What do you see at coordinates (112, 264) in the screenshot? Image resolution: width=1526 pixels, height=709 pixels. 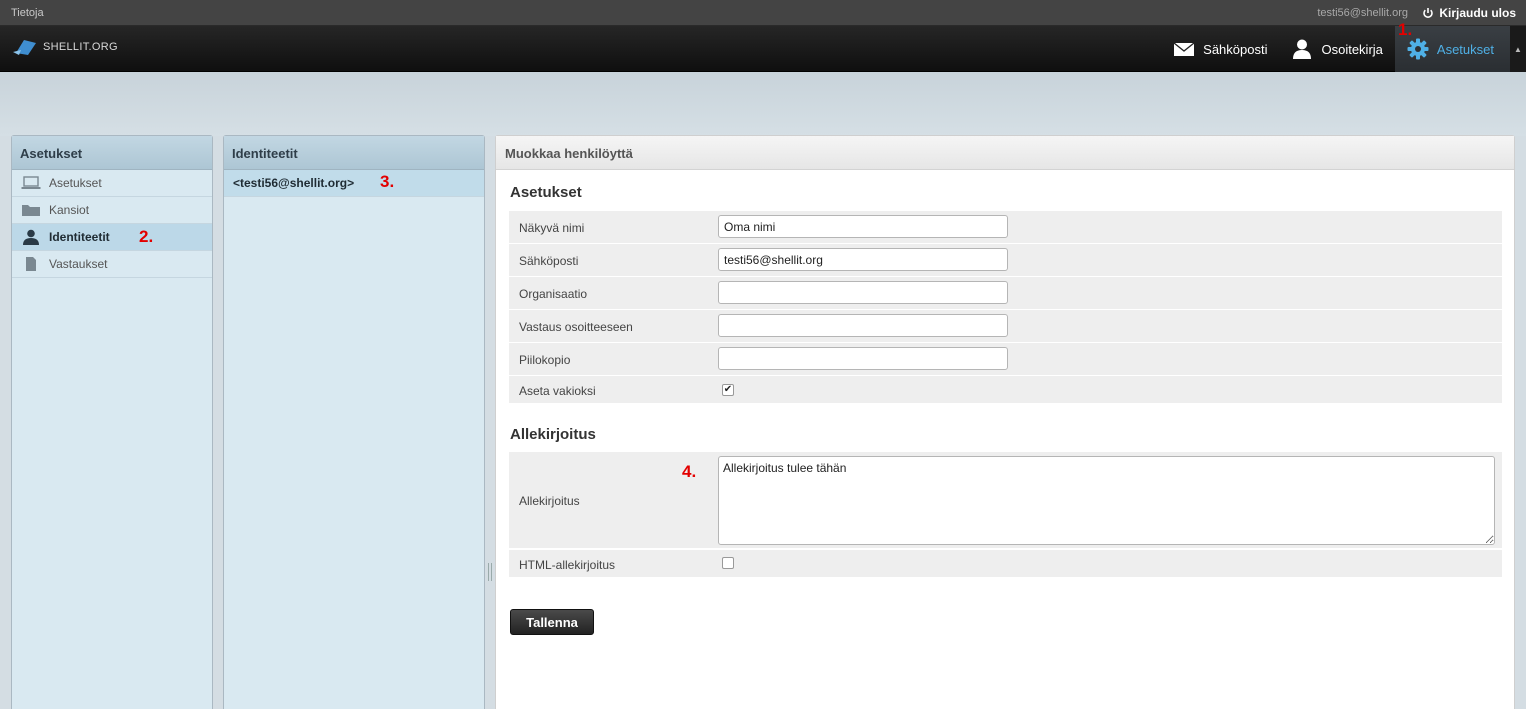 I see `sidebar-item-responses: Vastaukset` at bounding box center [112, 264].